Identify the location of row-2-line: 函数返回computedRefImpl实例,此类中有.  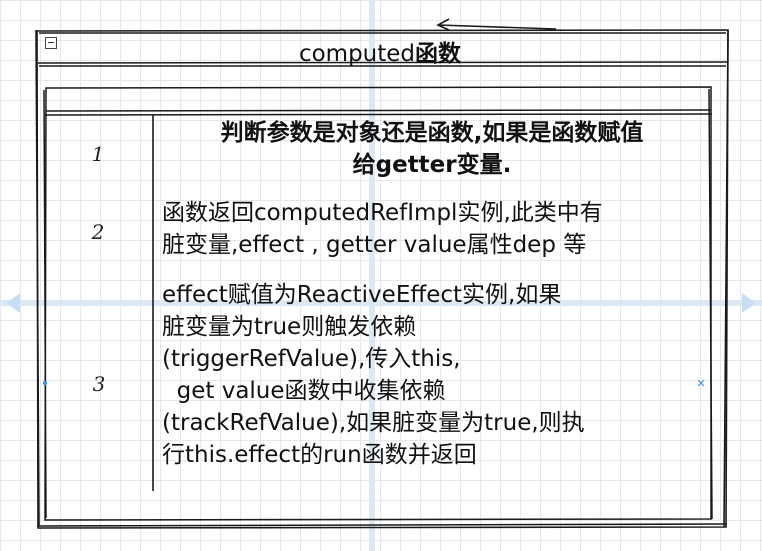
(382, 213).